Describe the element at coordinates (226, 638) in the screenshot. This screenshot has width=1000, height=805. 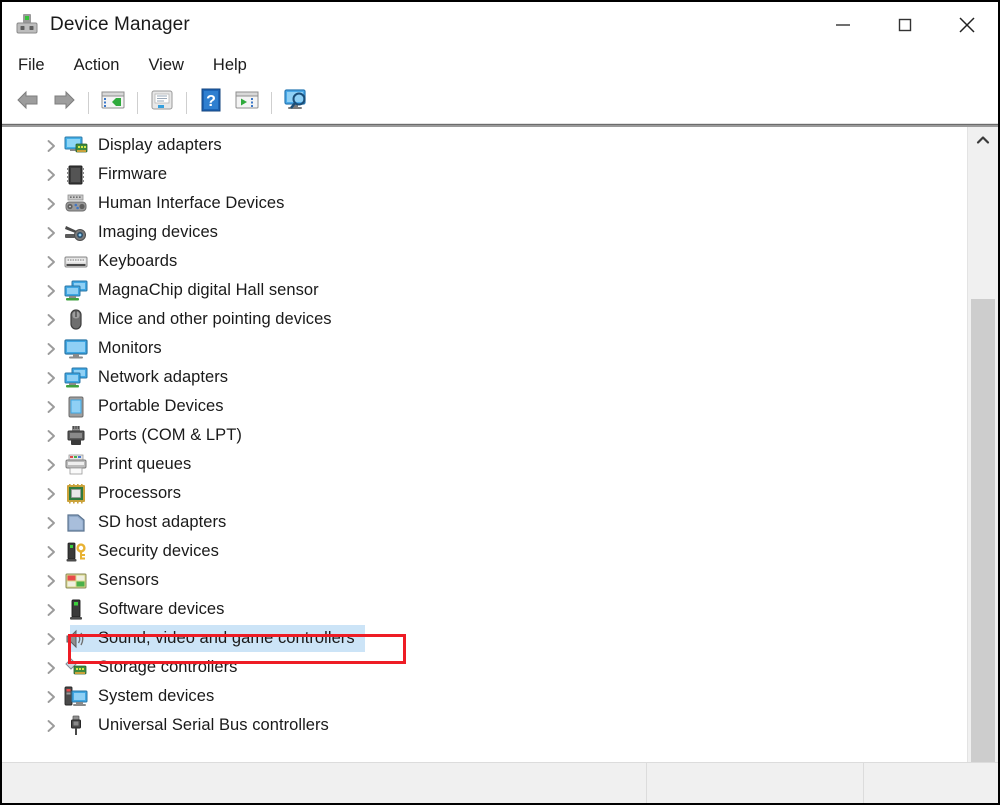
I see `tree-item-label: Sound, video and game controllers` at that location.